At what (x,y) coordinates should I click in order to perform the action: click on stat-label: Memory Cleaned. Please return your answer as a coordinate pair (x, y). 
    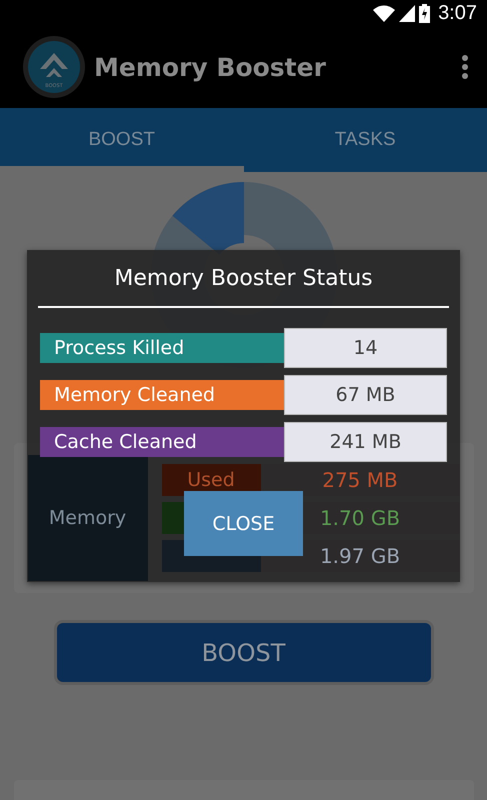
    Looking at the image, I should click on (162, 395).